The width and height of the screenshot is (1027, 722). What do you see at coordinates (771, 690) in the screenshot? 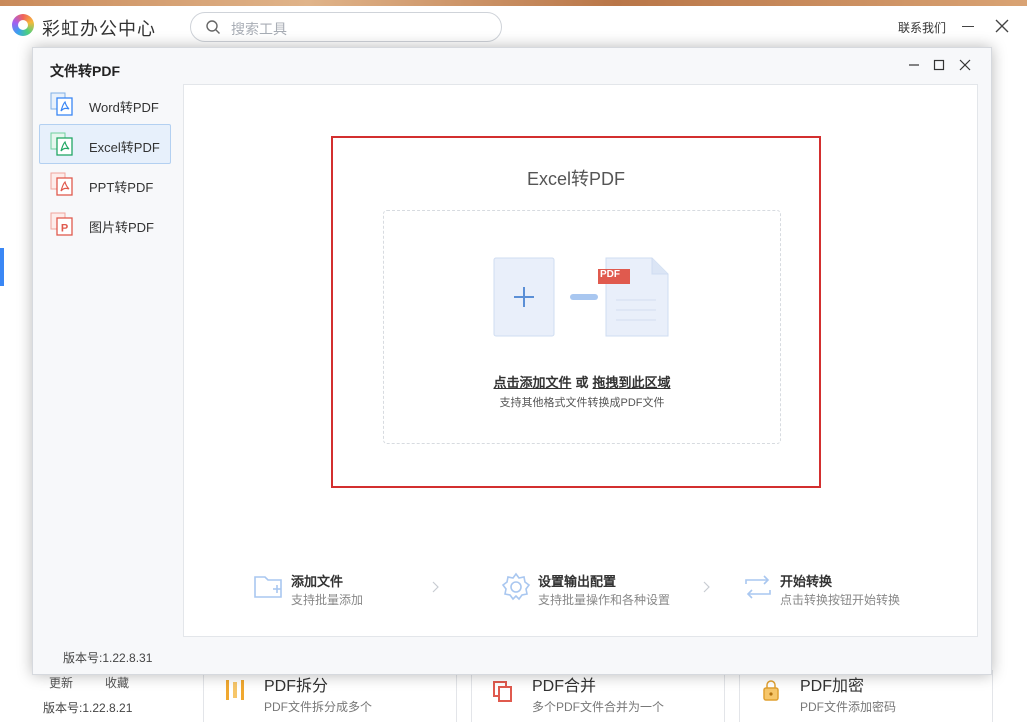
I see `lock-icon` at bounding box center [771, 690].